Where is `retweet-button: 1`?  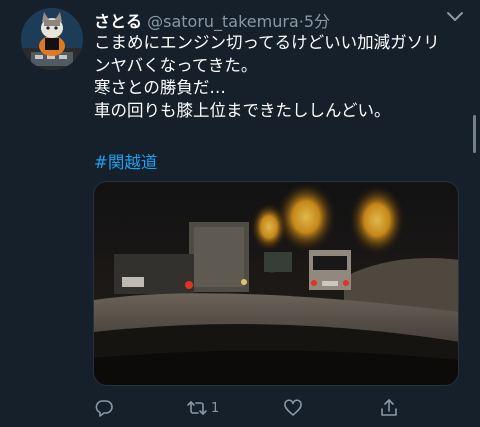 retweet-button: 1 is located at coordinates (202, 408).